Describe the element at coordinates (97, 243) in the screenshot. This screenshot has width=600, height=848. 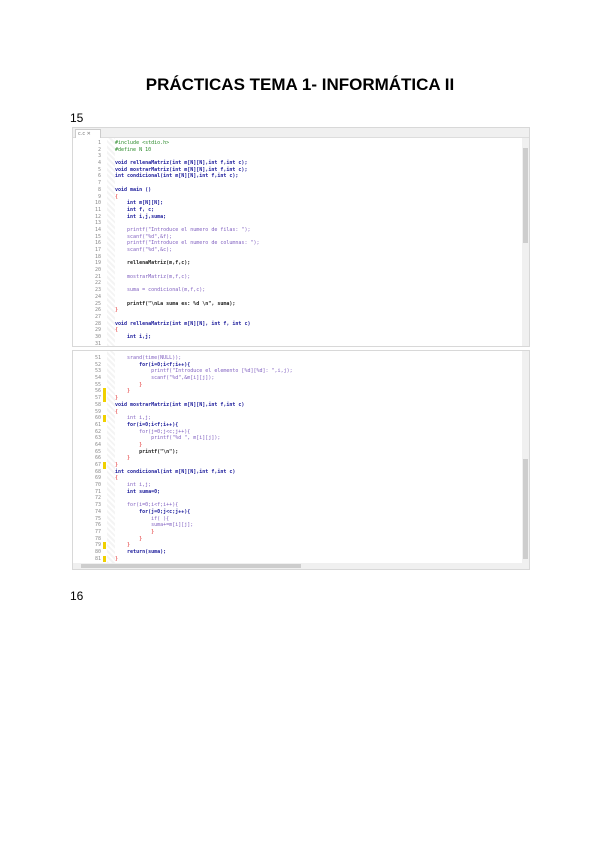
I see `line-number: 16` at that location.